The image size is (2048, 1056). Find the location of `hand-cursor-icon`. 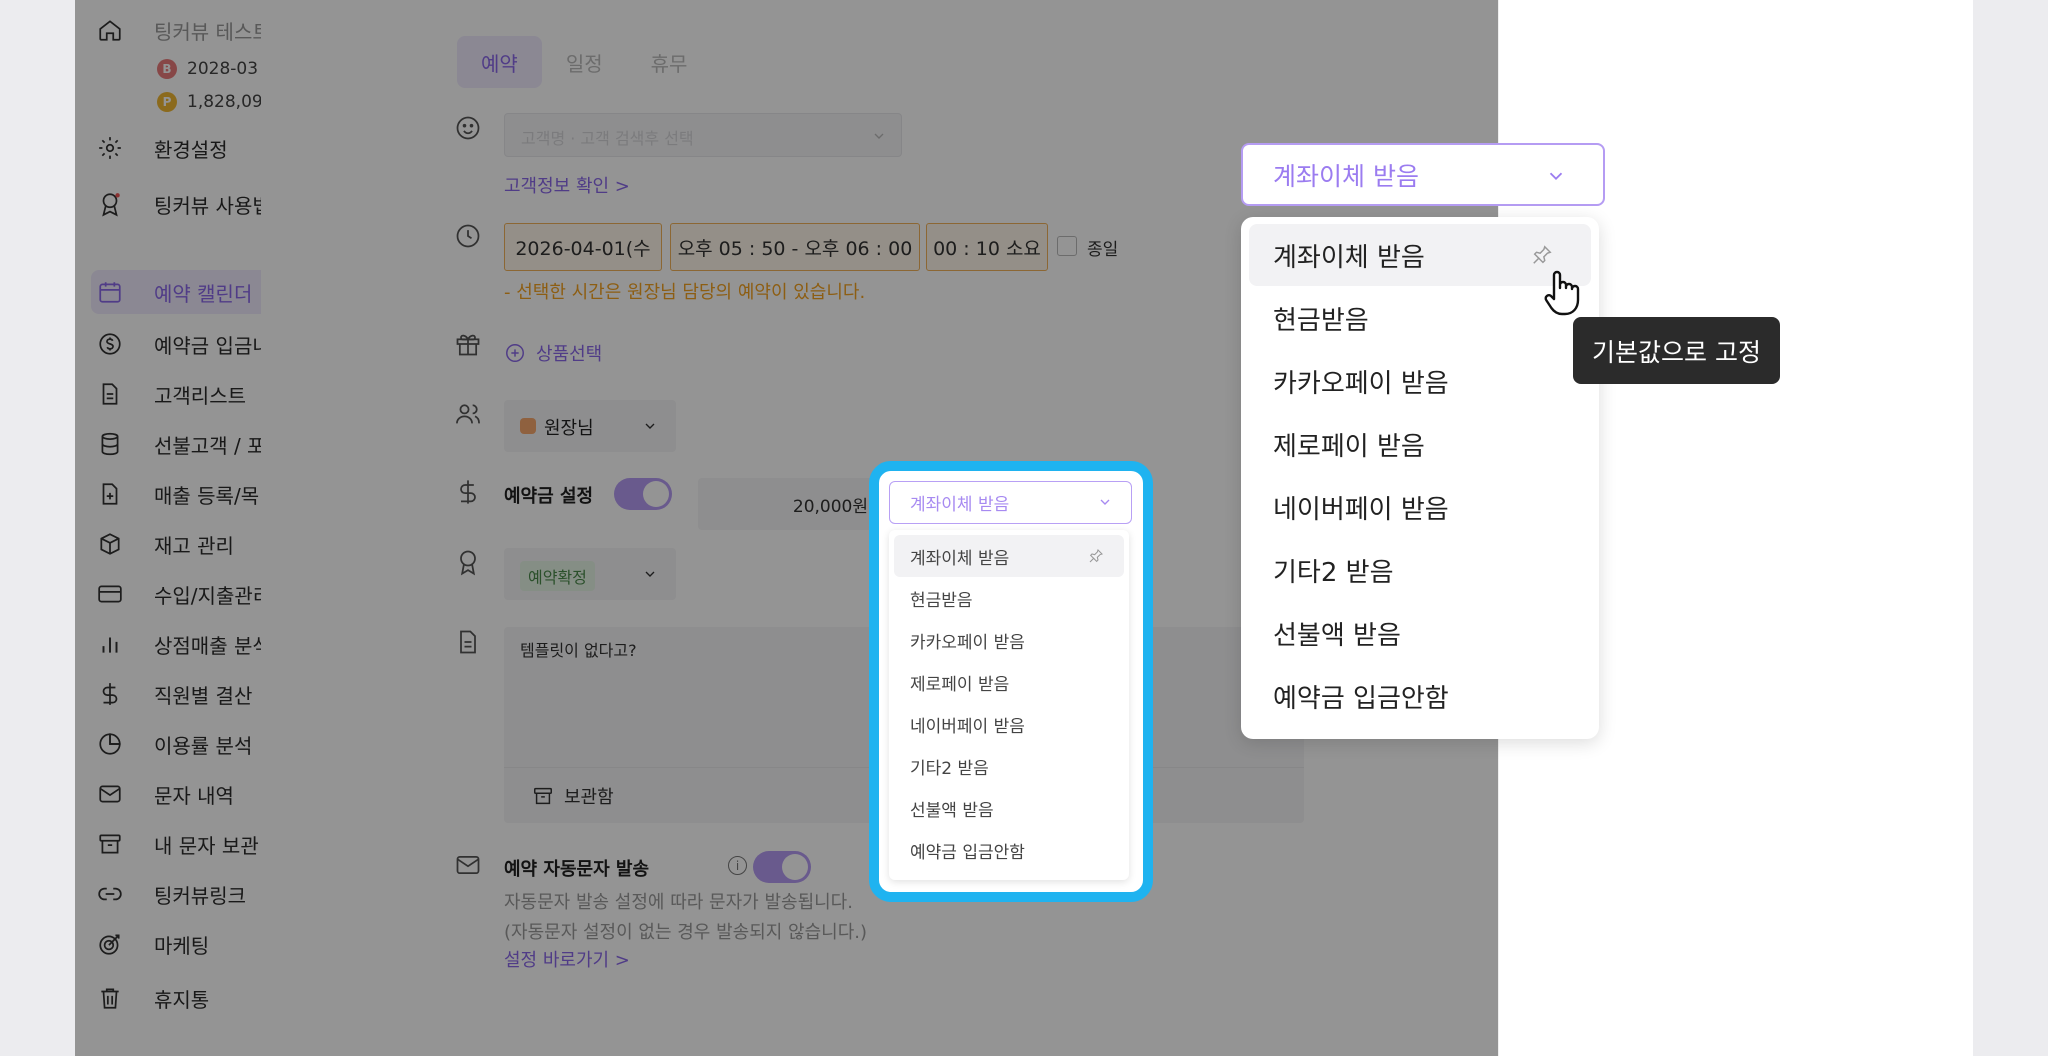

hand-cursor-icon is located at coordinates (1562, 293).